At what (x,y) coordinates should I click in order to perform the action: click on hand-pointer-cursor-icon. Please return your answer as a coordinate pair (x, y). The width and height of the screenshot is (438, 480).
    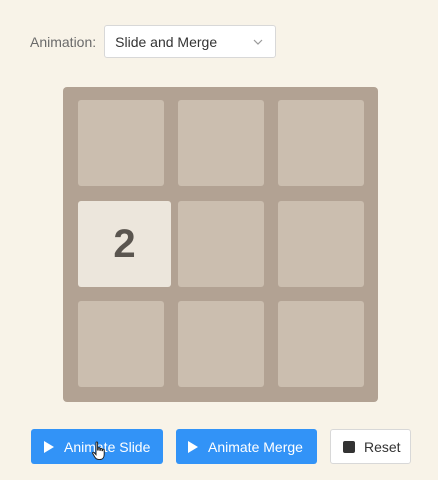
    Looking at the image, I should click on (98, 450).